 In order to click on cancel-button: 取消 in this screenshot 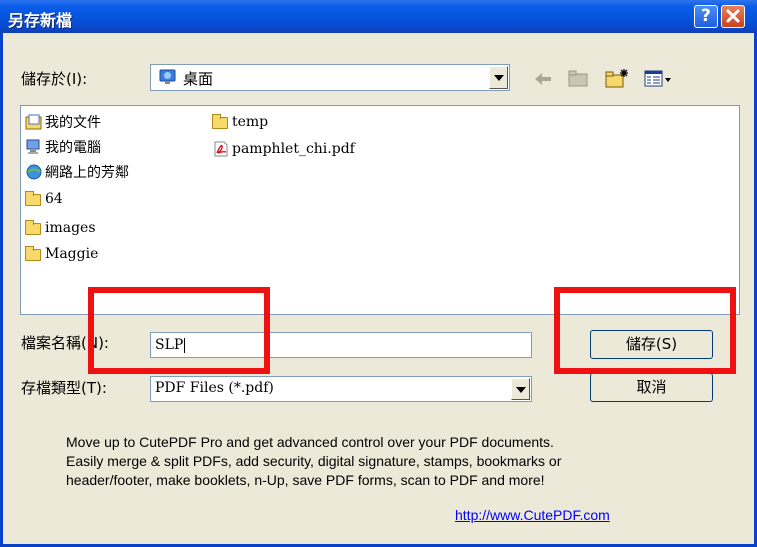, I will do `click(651, 387)`.